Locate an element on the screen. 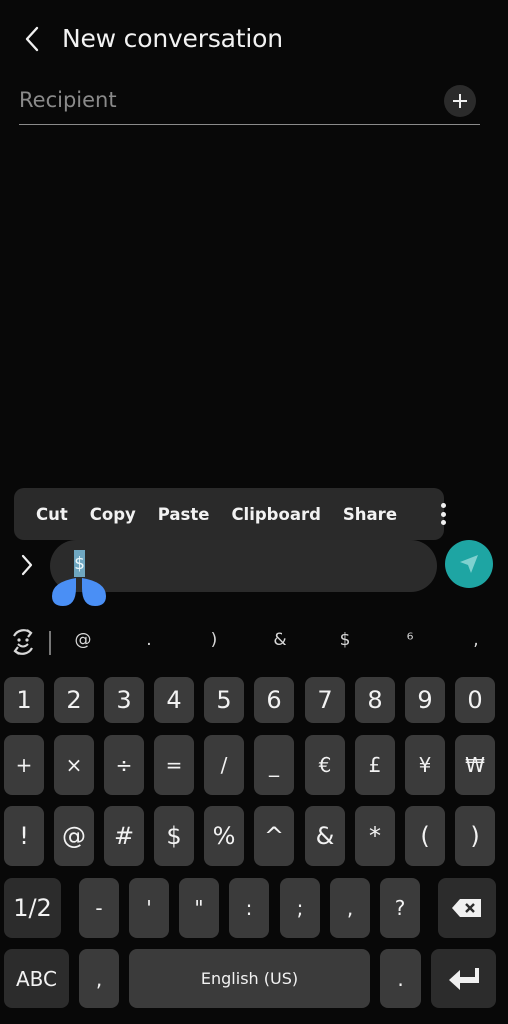 This screenshot has width=508, height=1024. expand-attachments-button is located at coordinates (27, 565).